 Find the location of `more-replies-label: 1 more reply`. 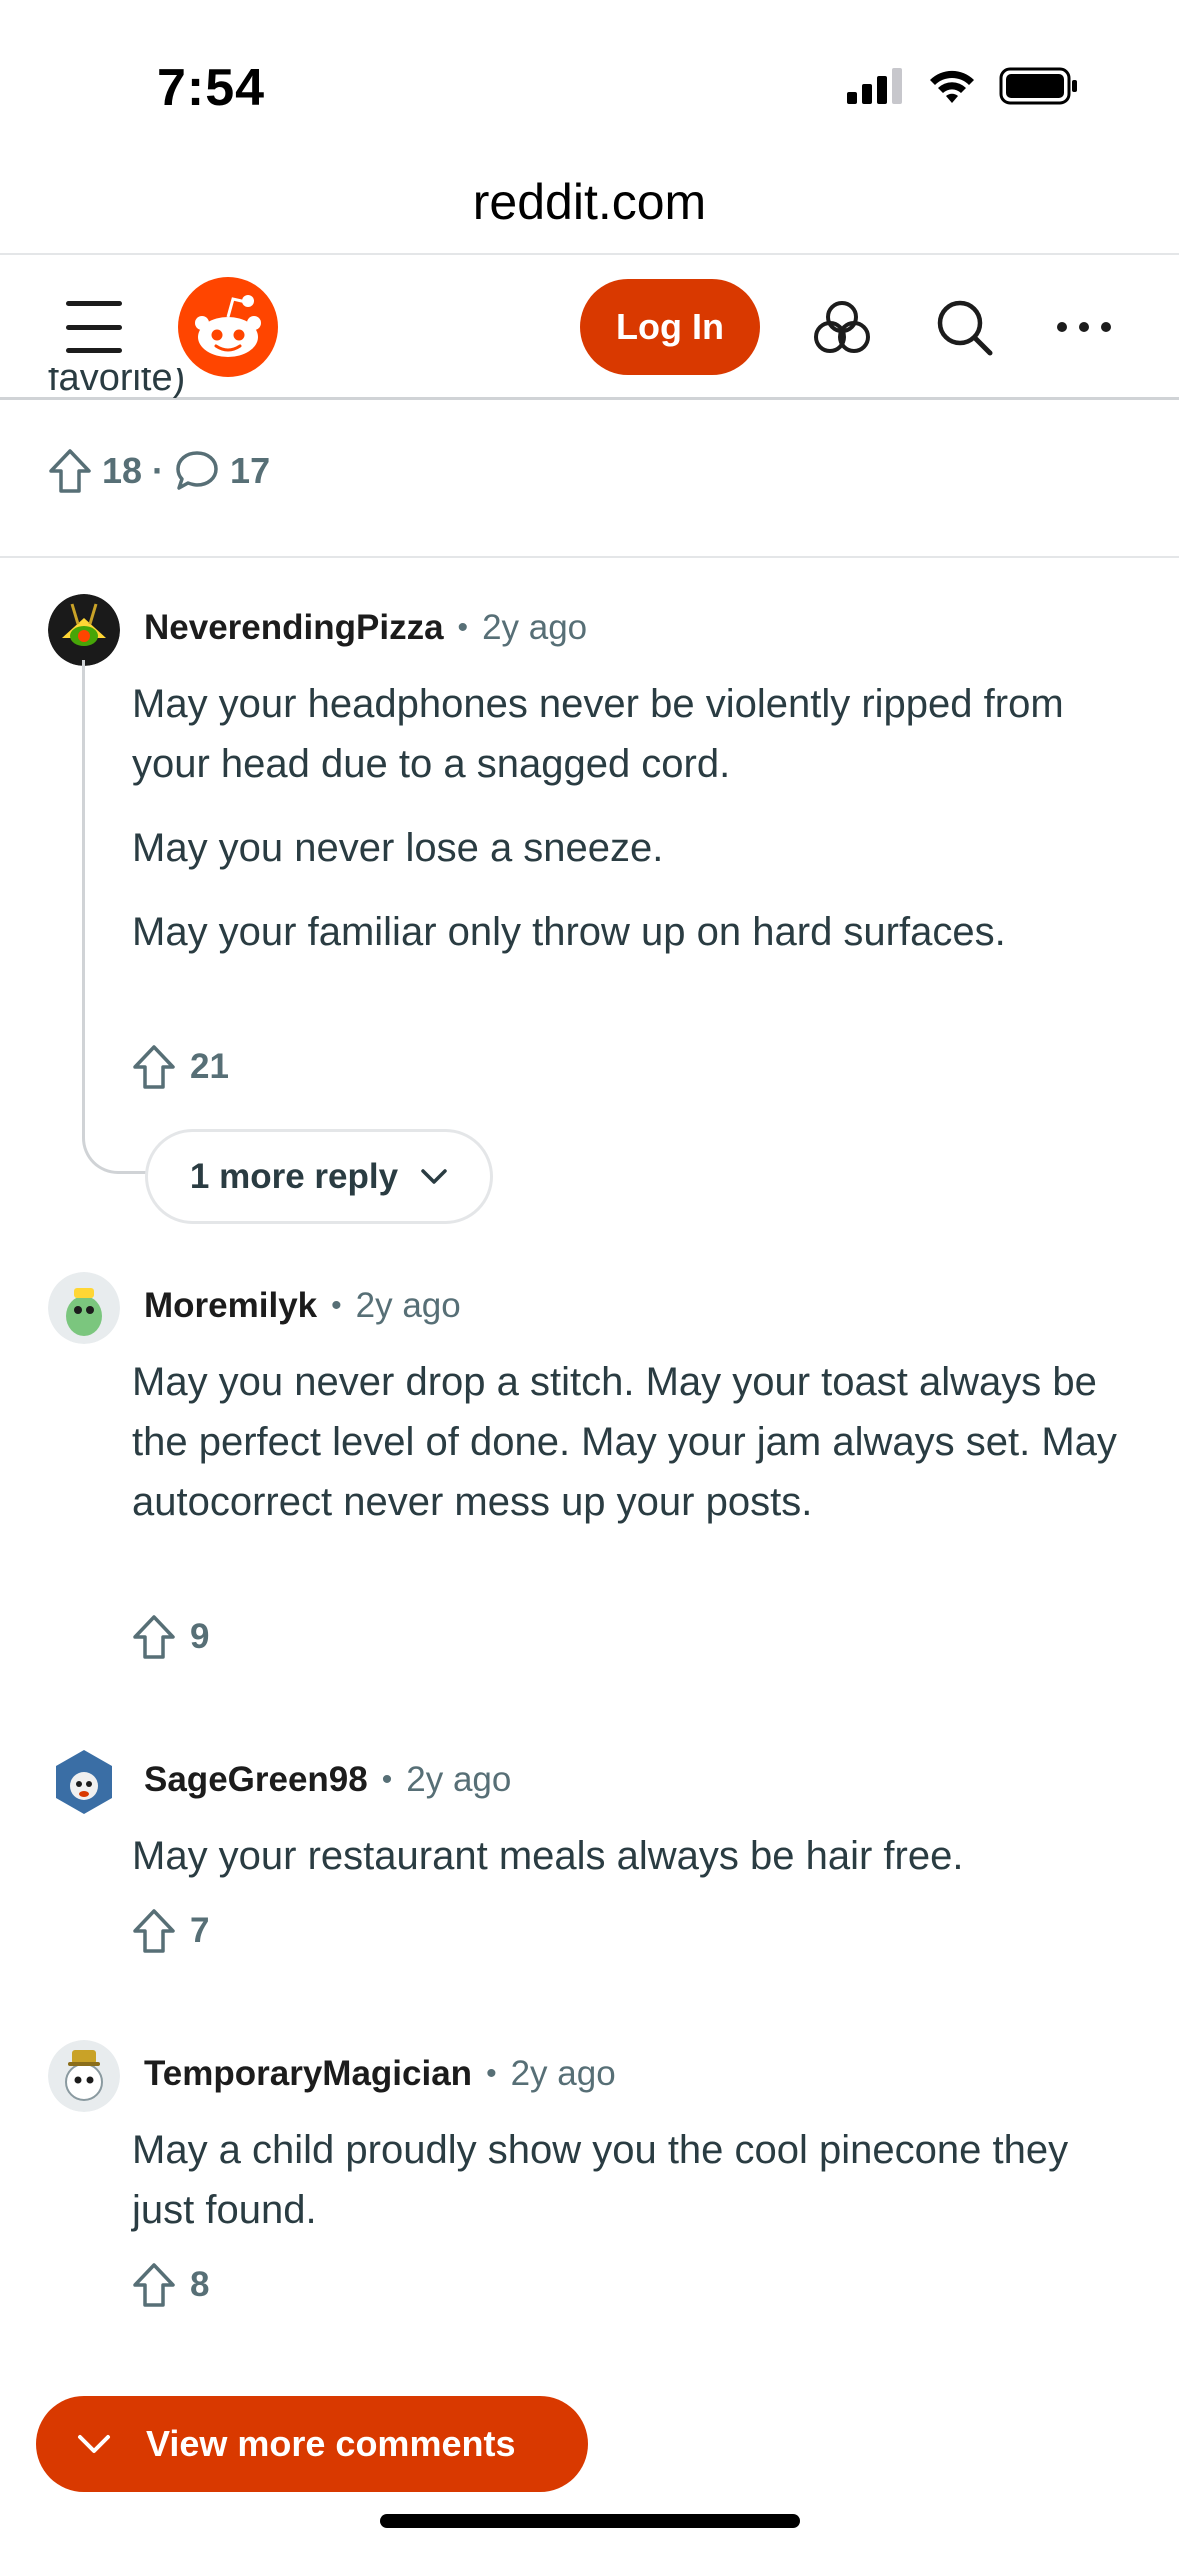

more-replies-label: 1 more reply is located at coordinates (294, 1176).